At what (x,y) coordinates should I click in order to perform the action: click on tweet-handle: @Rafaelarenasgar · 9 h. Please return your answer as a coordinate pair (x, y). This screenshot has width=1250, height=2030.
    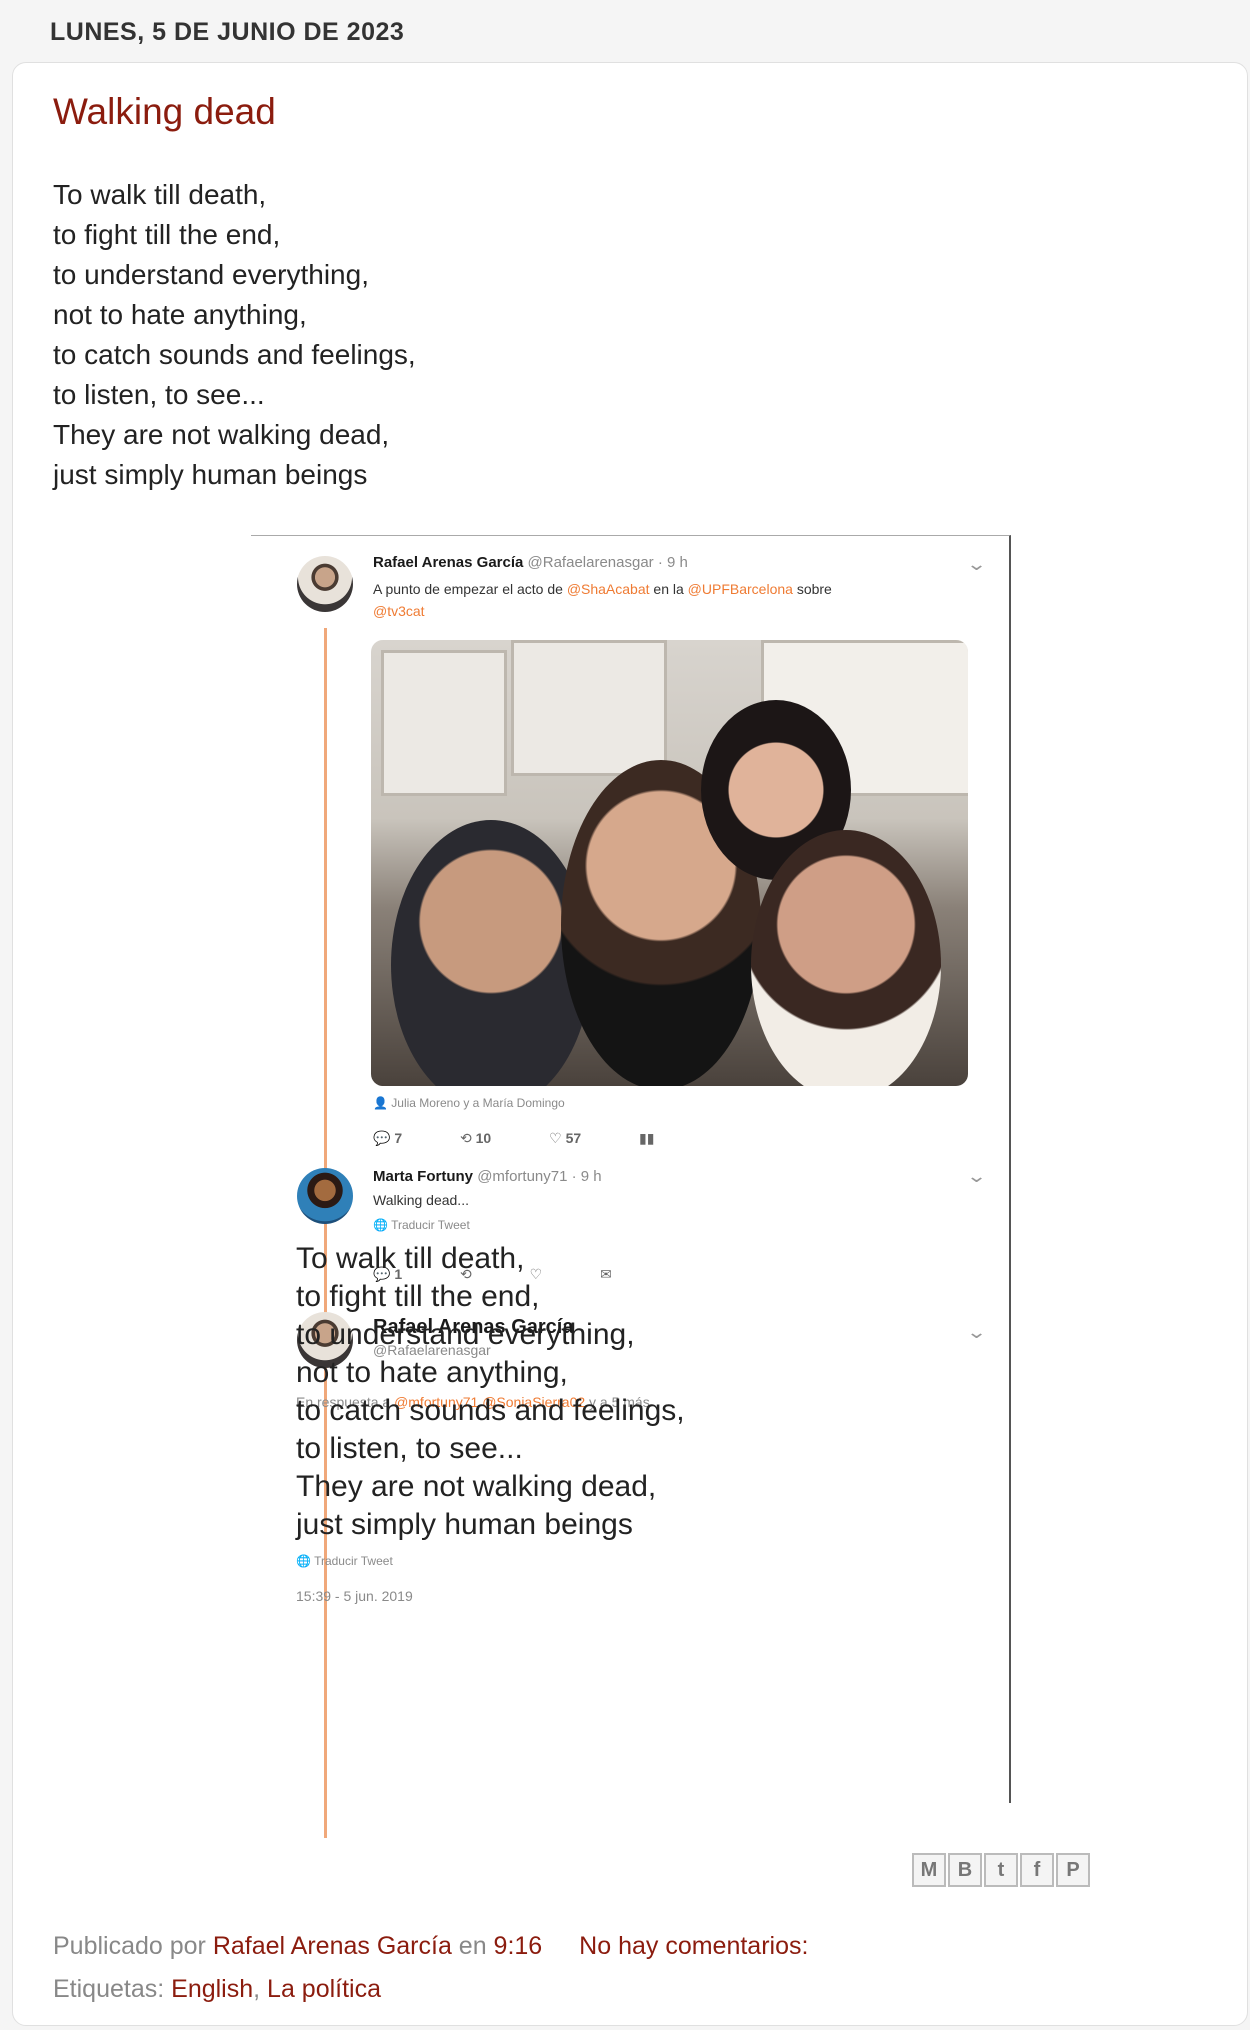
    Looking at the image, I should click on (607, 562).